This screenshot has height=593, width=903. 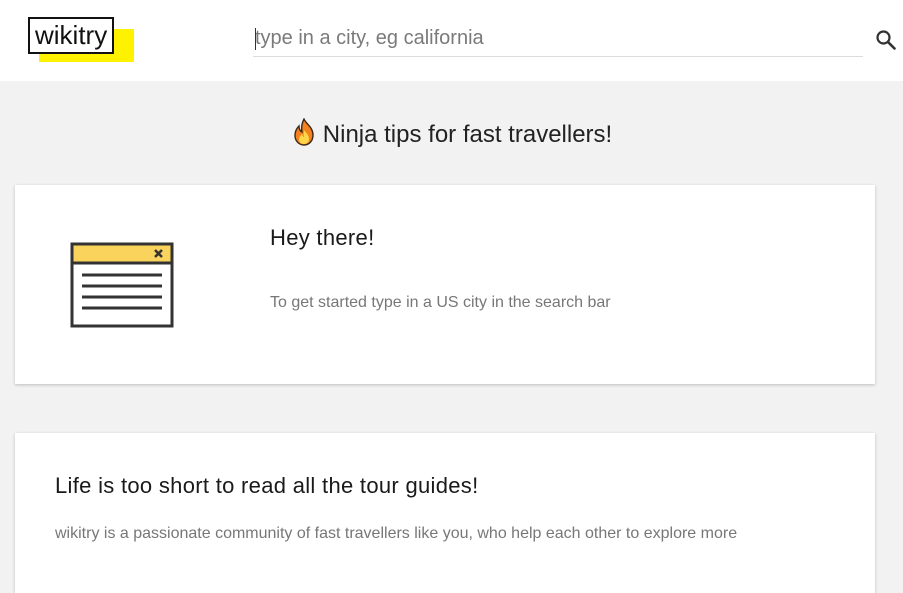 What do you see at coordinates (467, 134) in the screenshot?
I see `tips-title-text: Ninja tips for fast travellers!` at bounding box center [467, 134].